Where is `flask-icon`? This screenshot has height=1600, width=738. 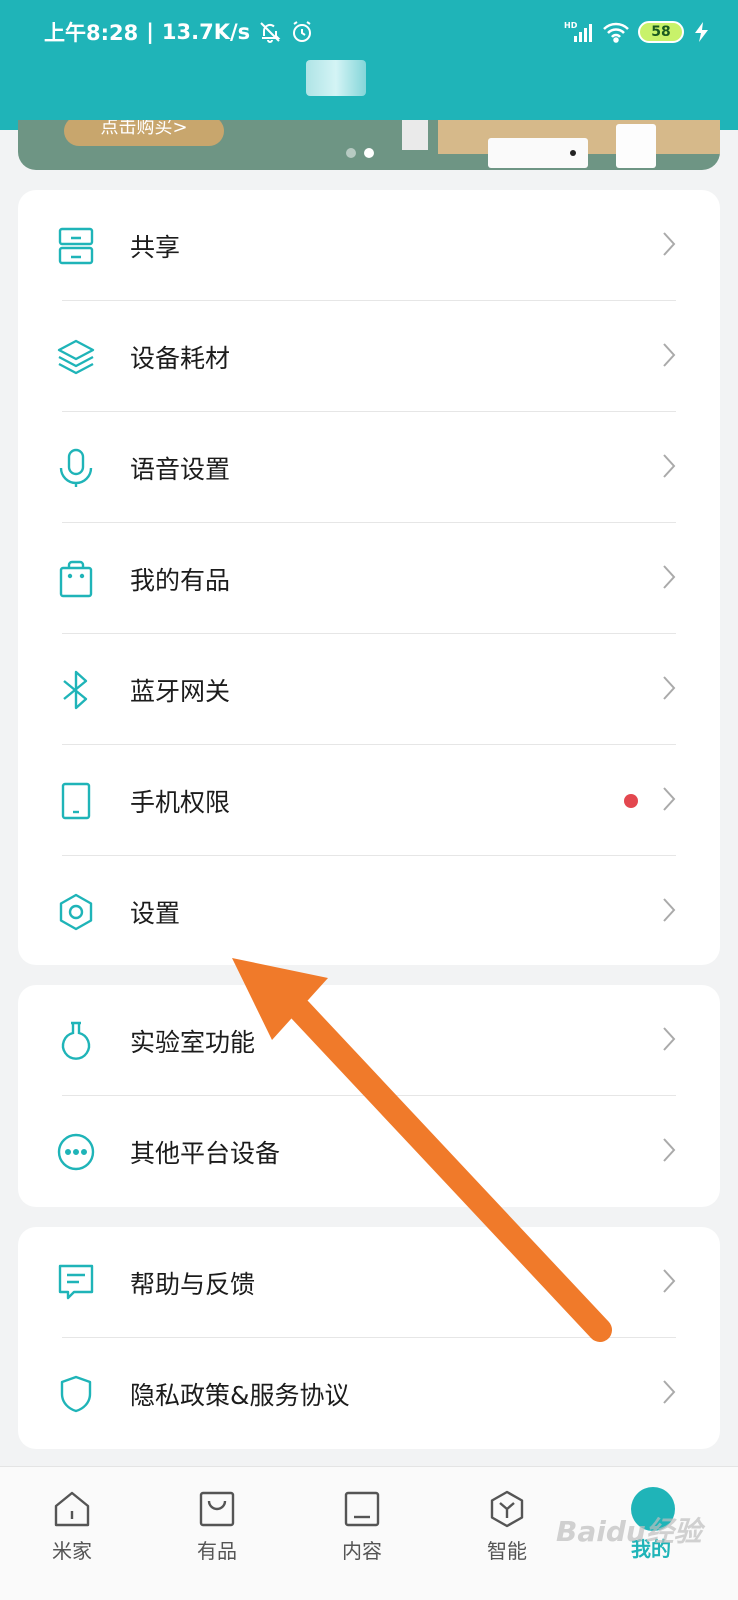 flask-icon is located at coordinates (76, 1041).